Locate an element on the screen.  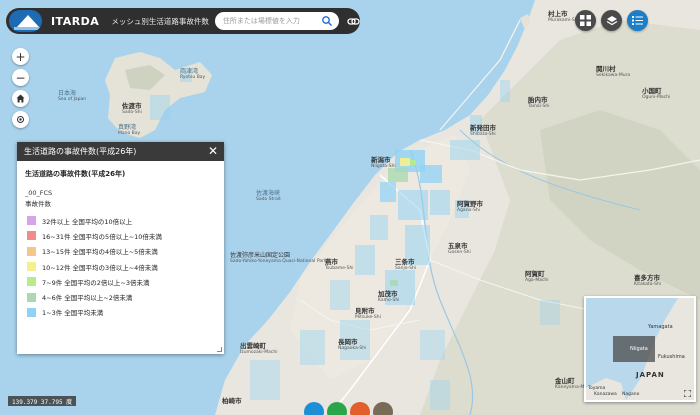
label-roman: Sea of Japan is located at coordinates (72, 99).